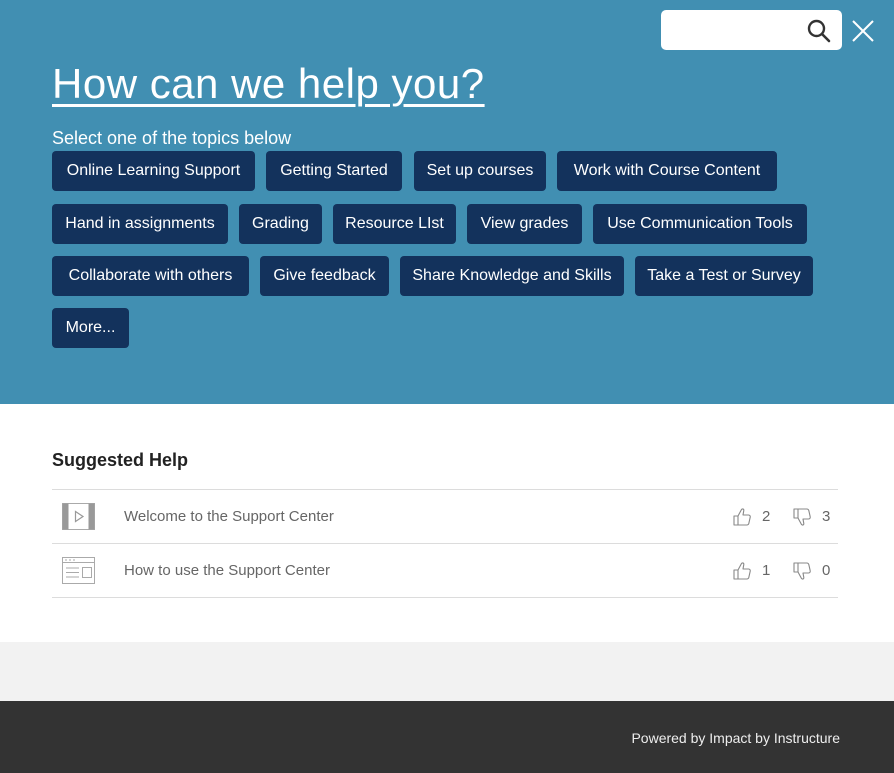 The image size is (894, 773). What do you see at coordinates (268, 84) in the screenshot?
I see `page-title: How can we help you?` at bounding box center [268, 84].